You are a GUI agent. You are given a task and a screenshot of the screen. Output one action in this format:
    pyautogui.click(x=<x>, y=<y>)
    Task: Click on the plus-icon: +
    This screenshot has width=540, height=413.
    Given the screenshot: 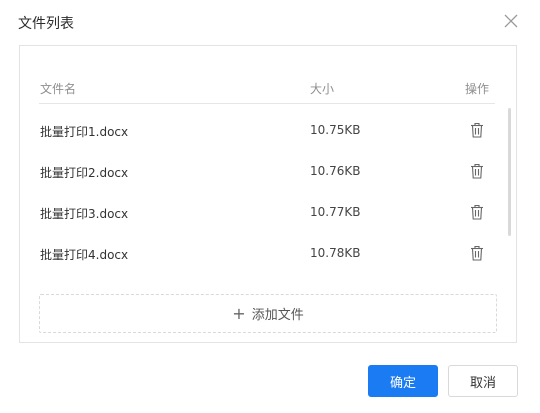 What is the action you would take?
    pyautogui.click(x=239, y=313)
    